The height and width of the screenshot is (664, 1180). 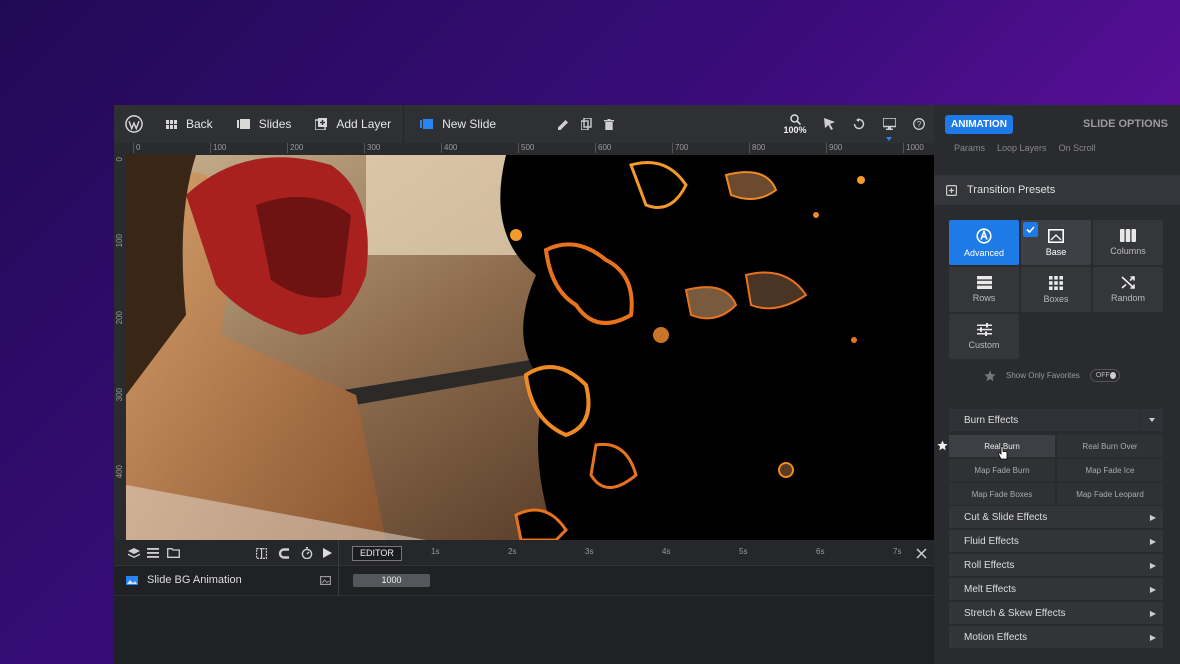 What do you see at coordinates (1056, 282) in the screenshot?
I see `boxes-icon` at bounding box center [1056, 282].